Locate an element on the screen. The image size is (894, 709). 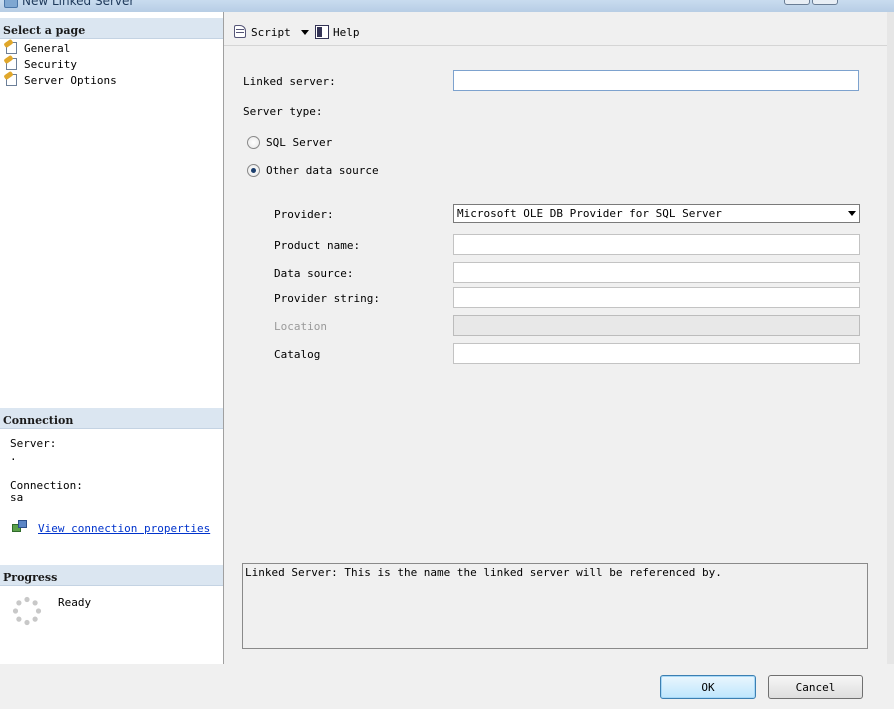
page-item-label: General is located at coordinates (47, 48).